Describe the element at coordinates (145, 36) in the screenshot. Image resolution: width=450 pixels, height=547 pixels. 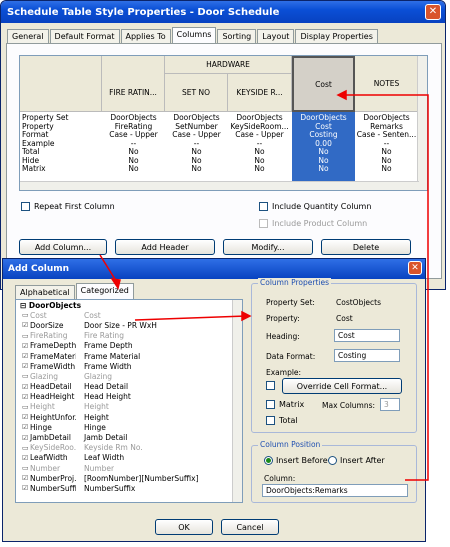
I see `tab-applies-to: Applies To` at that location.